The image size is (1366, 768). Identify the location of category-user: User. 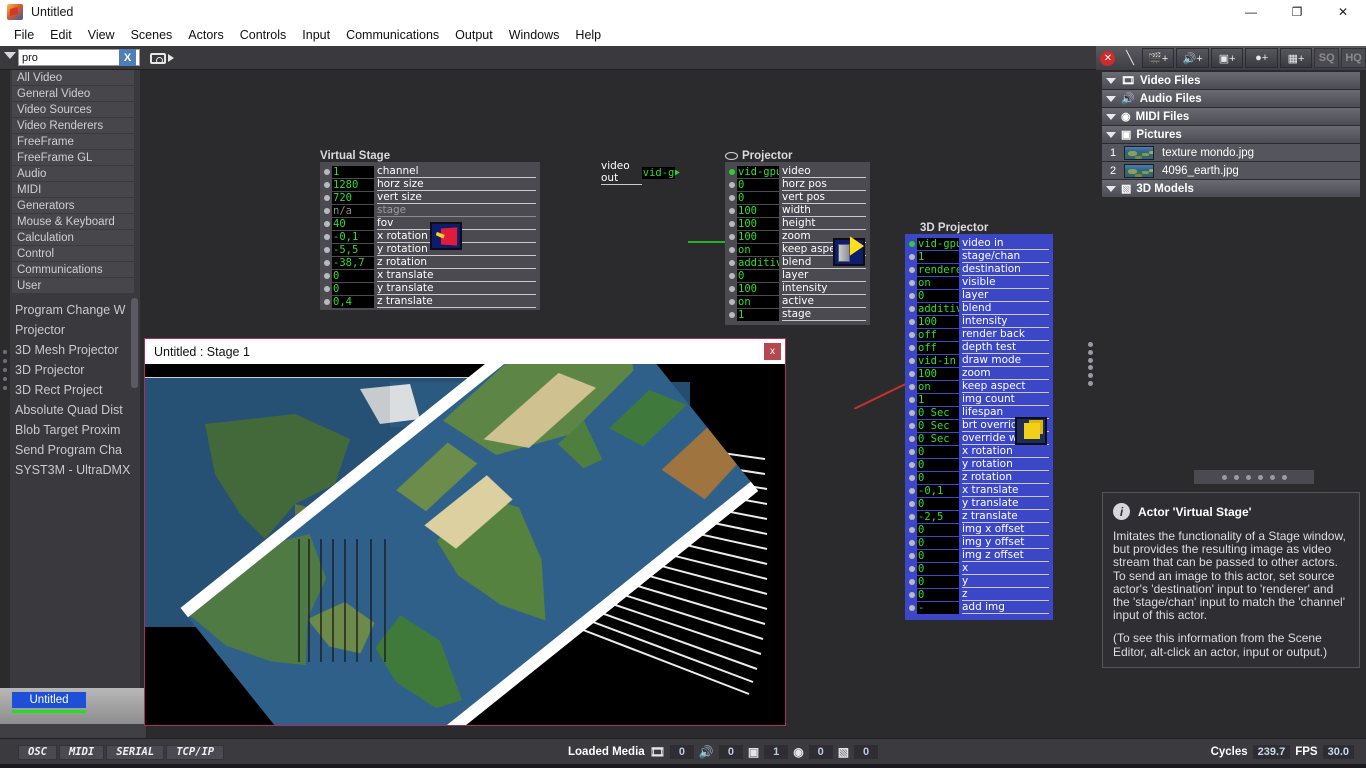
(73, 286).